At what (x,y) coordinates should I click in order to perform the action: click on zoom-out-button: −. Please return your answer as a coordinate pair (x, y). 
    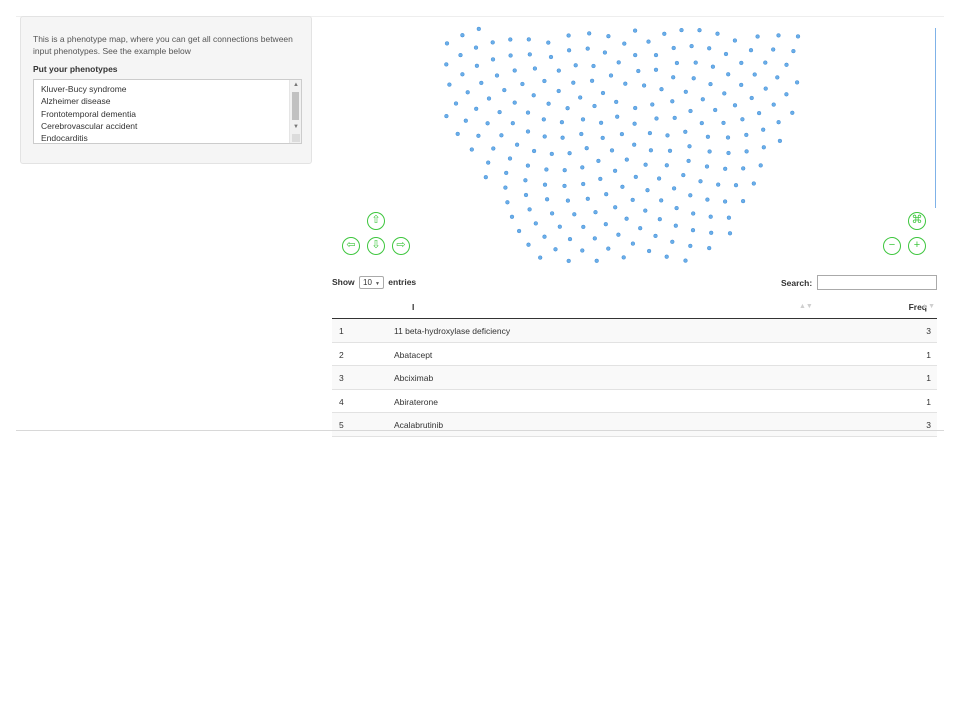
    Looking at the image, I should click on (892, 246).